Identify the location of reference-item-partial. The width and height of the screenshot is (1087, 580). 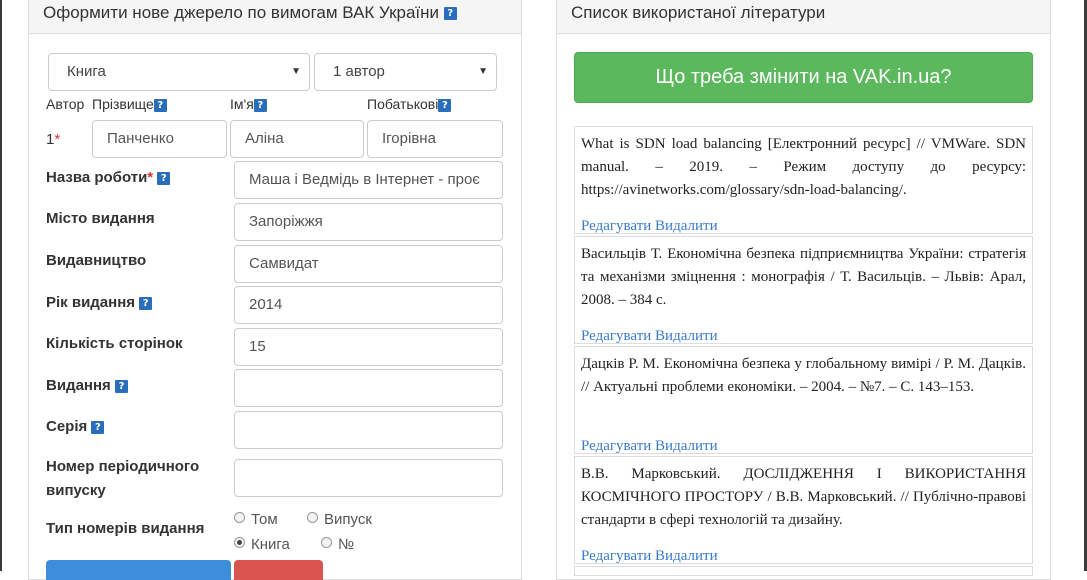
(803, 571).